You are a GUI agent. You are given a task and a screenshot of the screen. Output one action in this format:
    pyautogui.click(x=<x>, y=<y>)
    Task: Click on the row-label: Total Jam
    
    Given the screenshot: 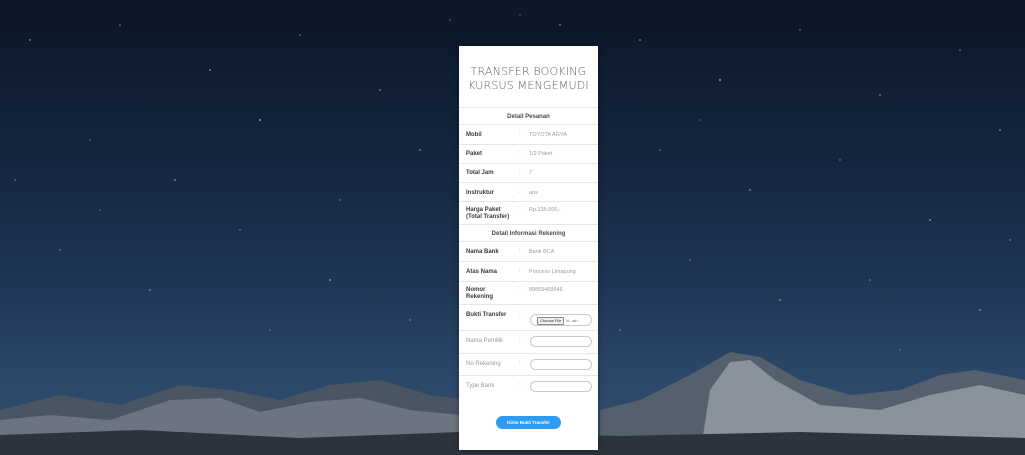 What is the action you would take?
    pyautogui.click(x=480, y=173)
    